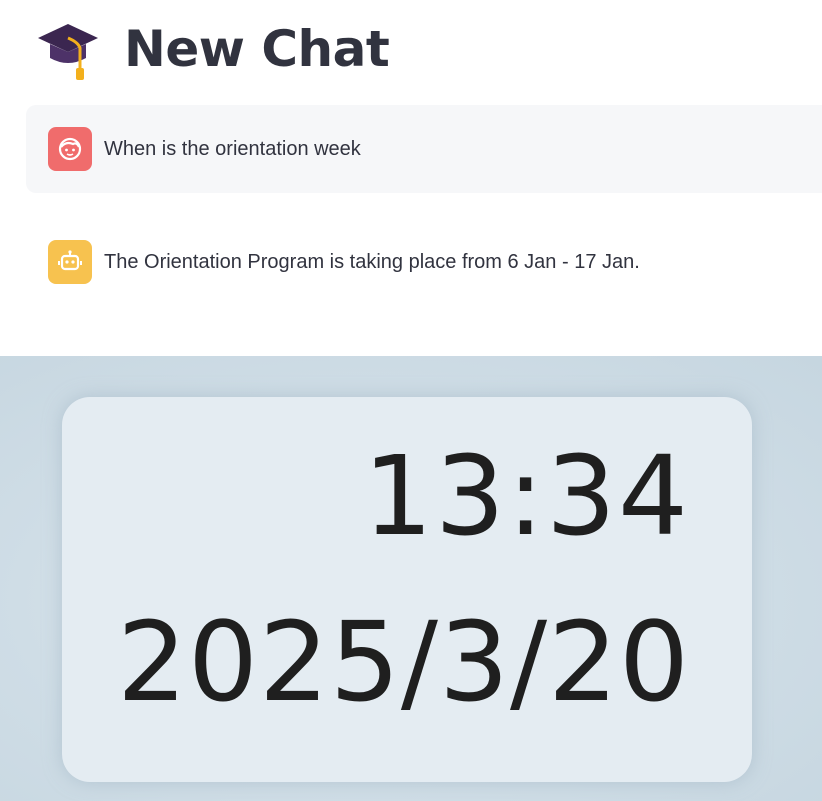 The width and height of the screenshot is (822, 801). Describe the element at coordinates (232, 148) in the screenshot. I see `message-text: When is the orientation week` at that location.